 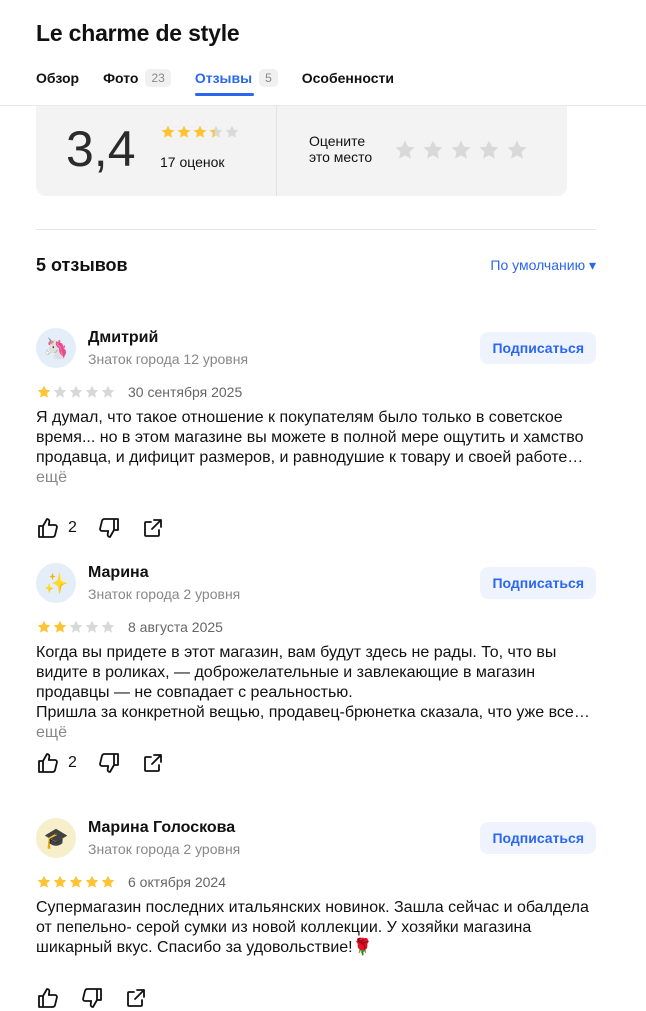 I want to click on tab-label: Фото, so click(x=121, y=78).